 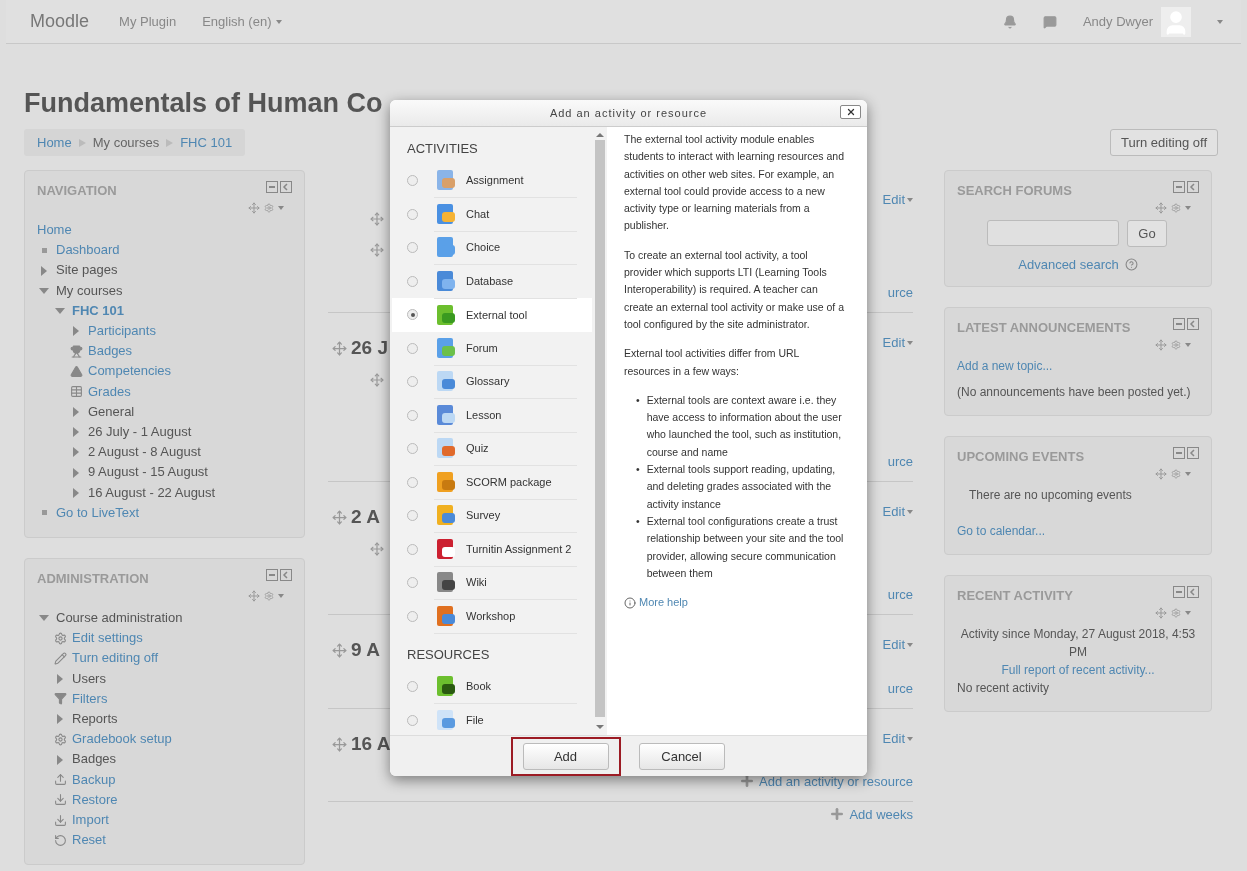 I want to click on nav-item: 16 August - 22 August, so click(x=152, y=492).